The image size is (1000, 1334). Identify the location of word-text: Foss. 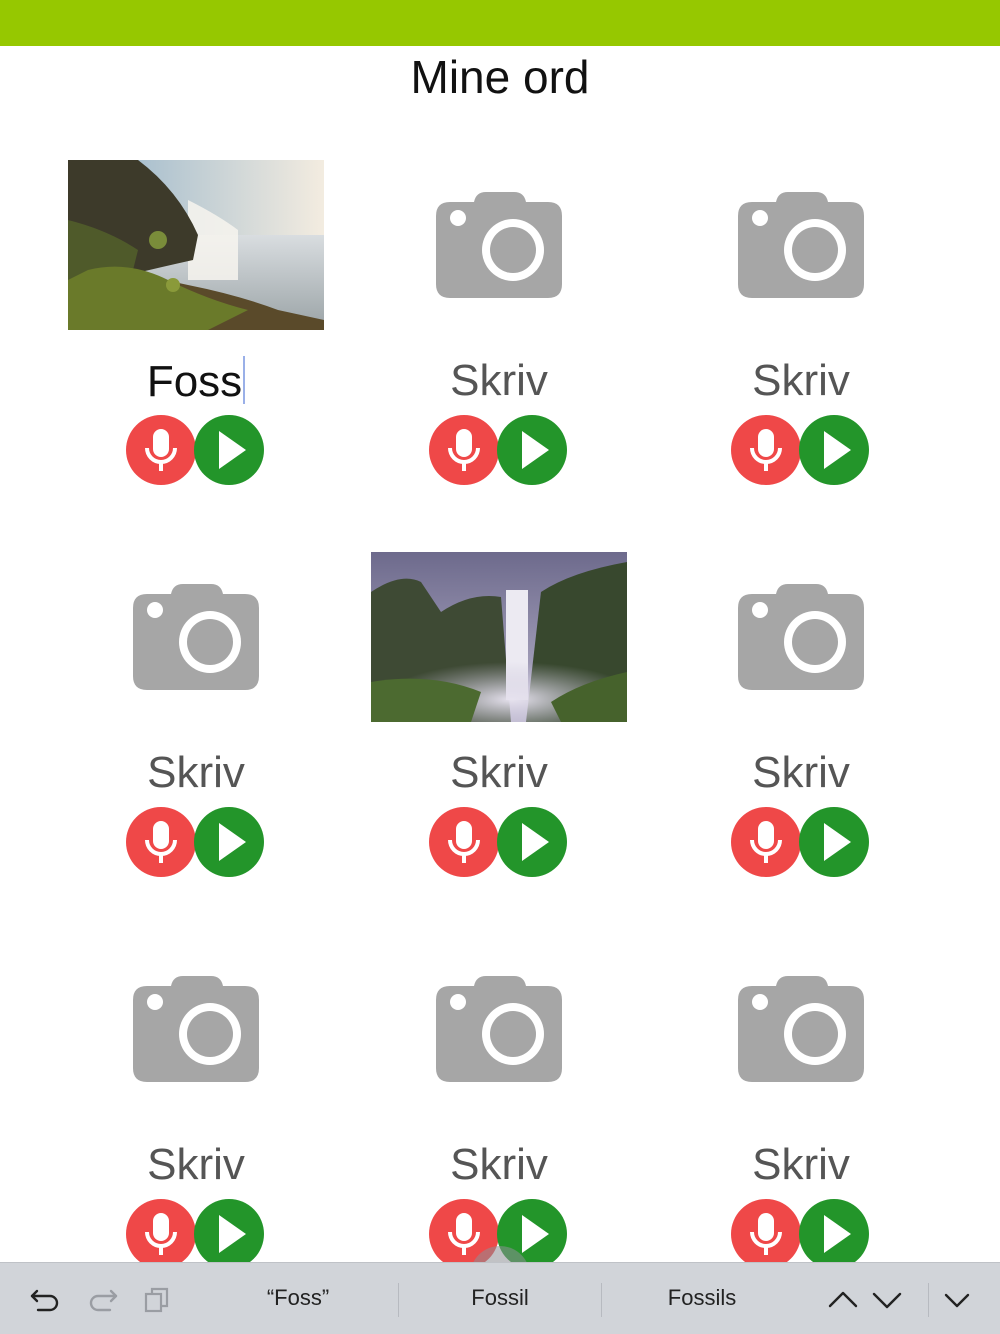
(194, 381).